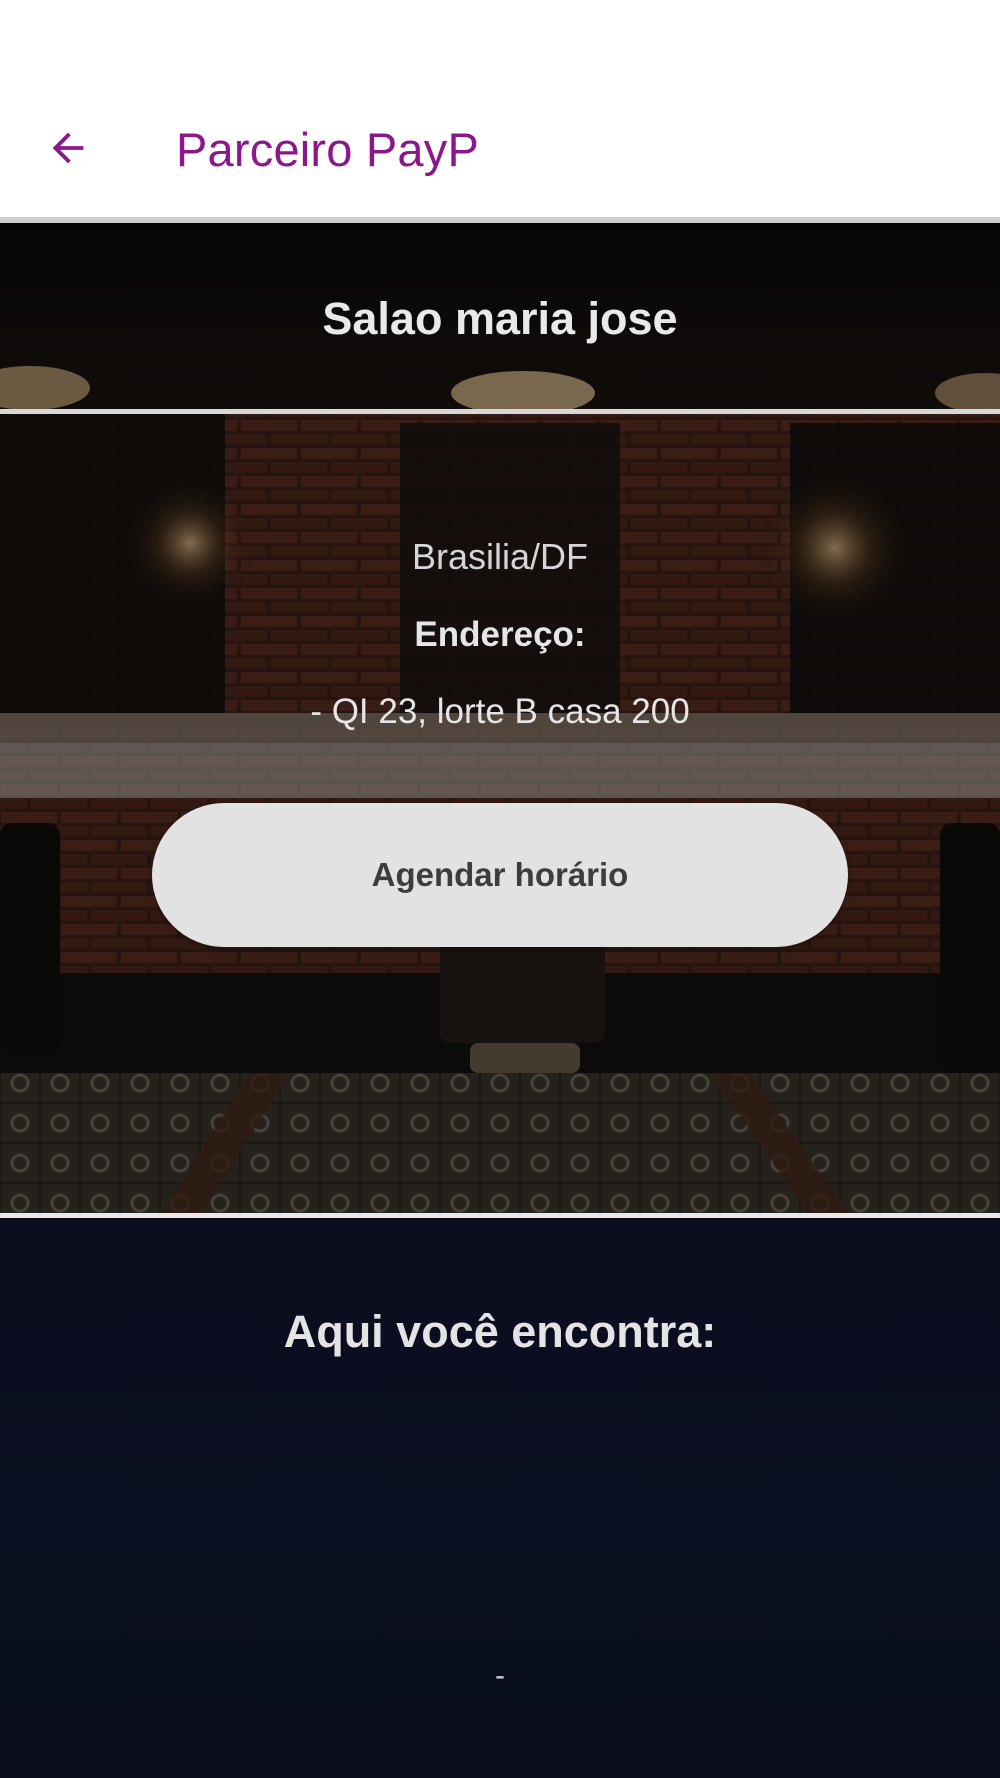 This screenshot has height=1778, width=1000. Describe the element at coordinates (500, 411) in the screenshot. I see `salon-divider` at that location.